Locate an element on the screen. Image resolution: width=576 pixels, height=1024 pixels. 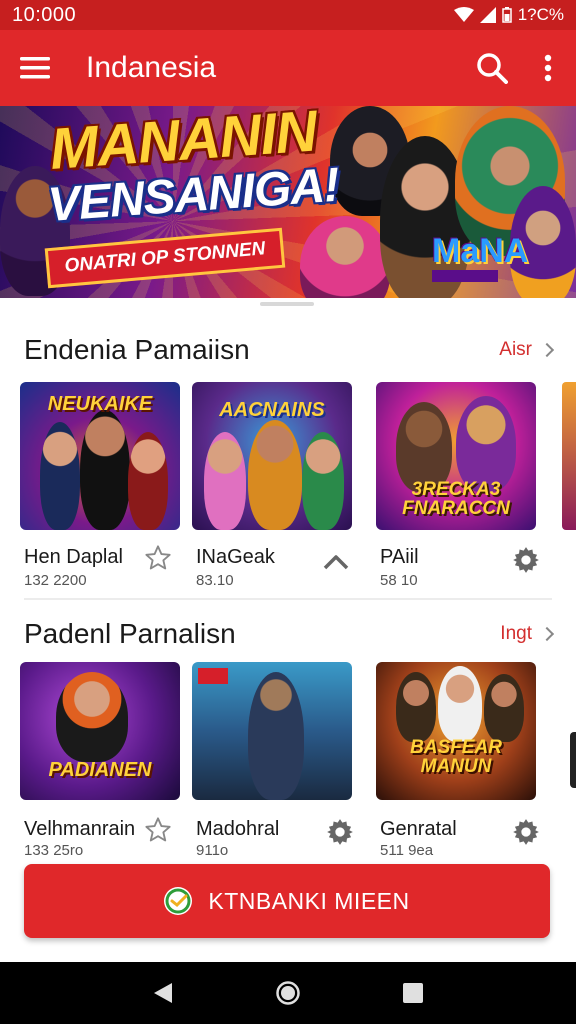
game-meta: 911o is located at coordinates (212, 850).